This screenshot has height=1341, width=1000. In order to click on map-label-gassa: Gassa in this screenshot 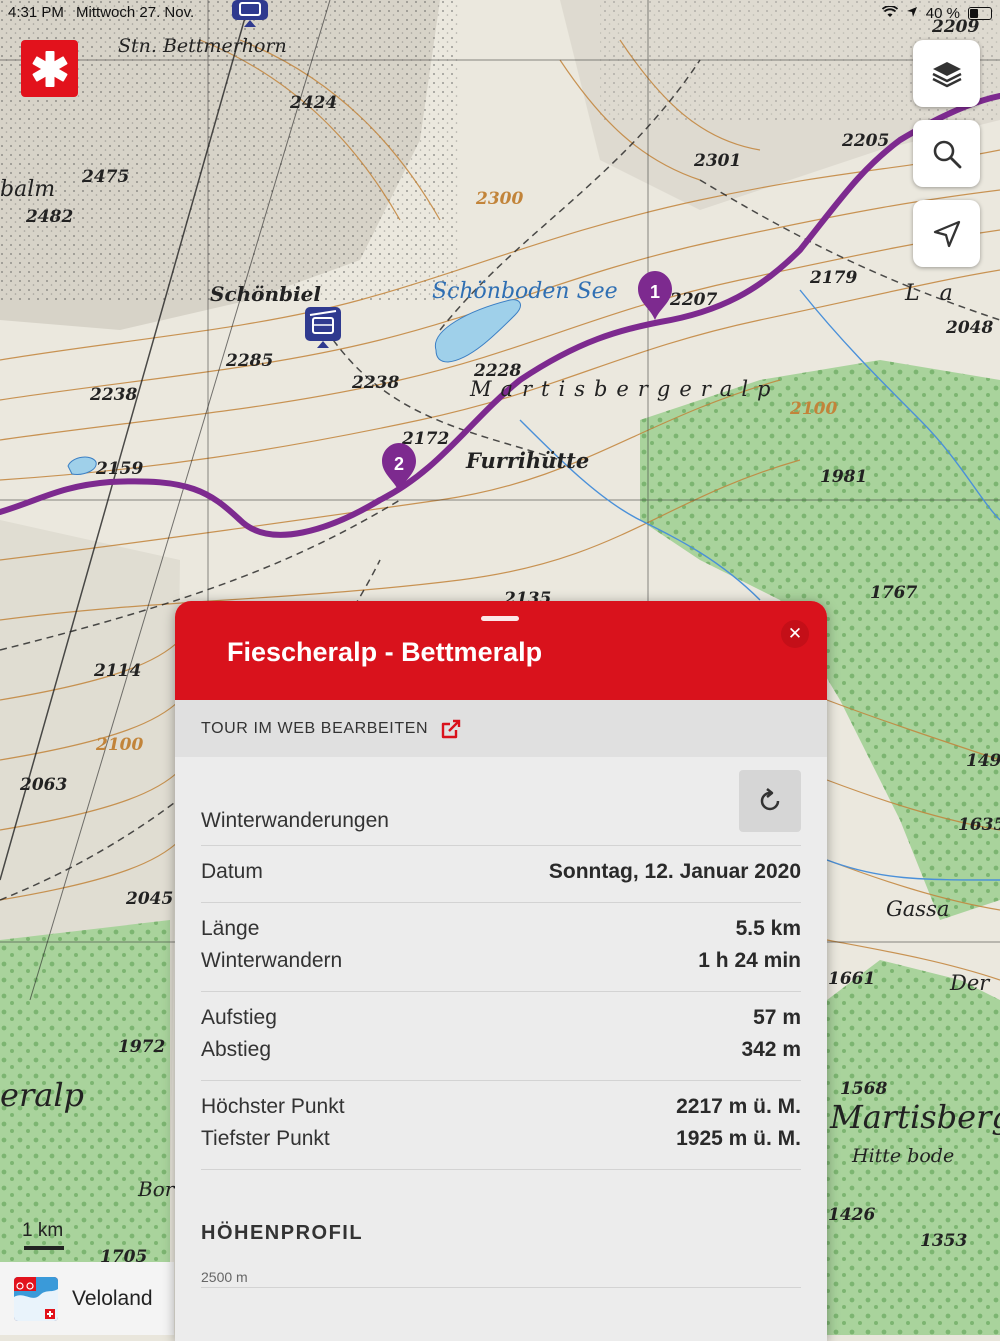, I will do `click(917, 909)`.